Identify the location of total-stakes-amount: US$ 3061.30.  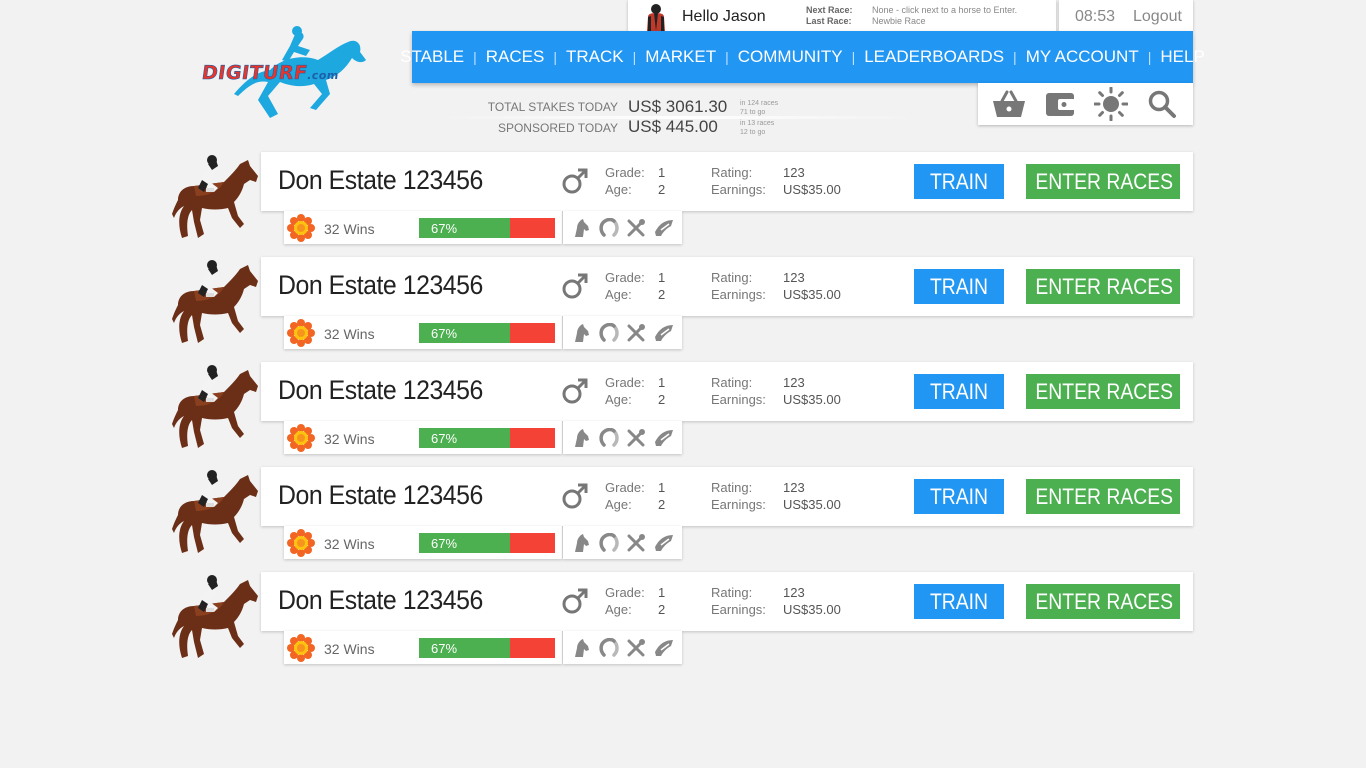
(678, 106).